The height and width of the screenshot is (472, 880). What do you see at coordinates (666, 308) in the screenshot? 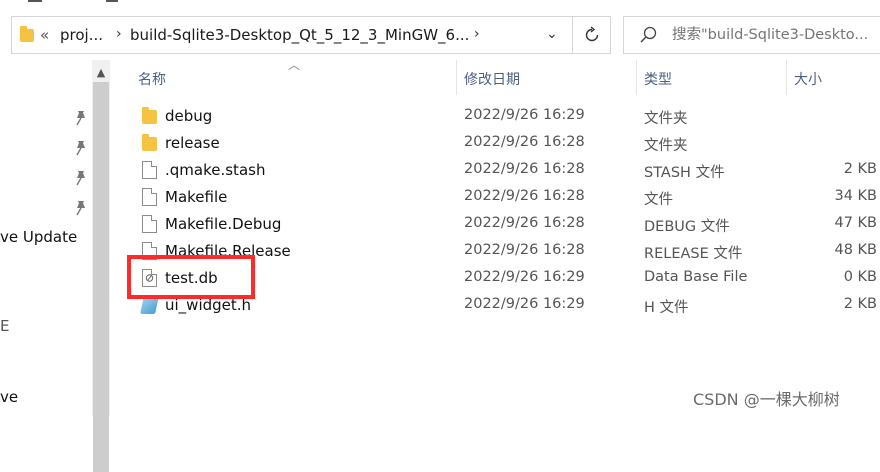
I see `file-type: H 文件` at bounding box center [666, 308].